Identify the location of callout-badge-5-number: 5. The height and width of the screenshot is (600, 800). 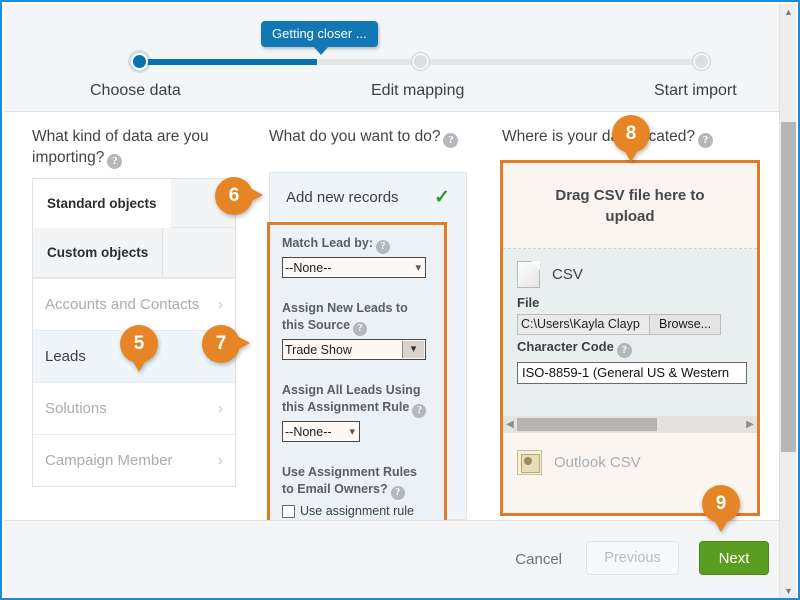
(139, 343).